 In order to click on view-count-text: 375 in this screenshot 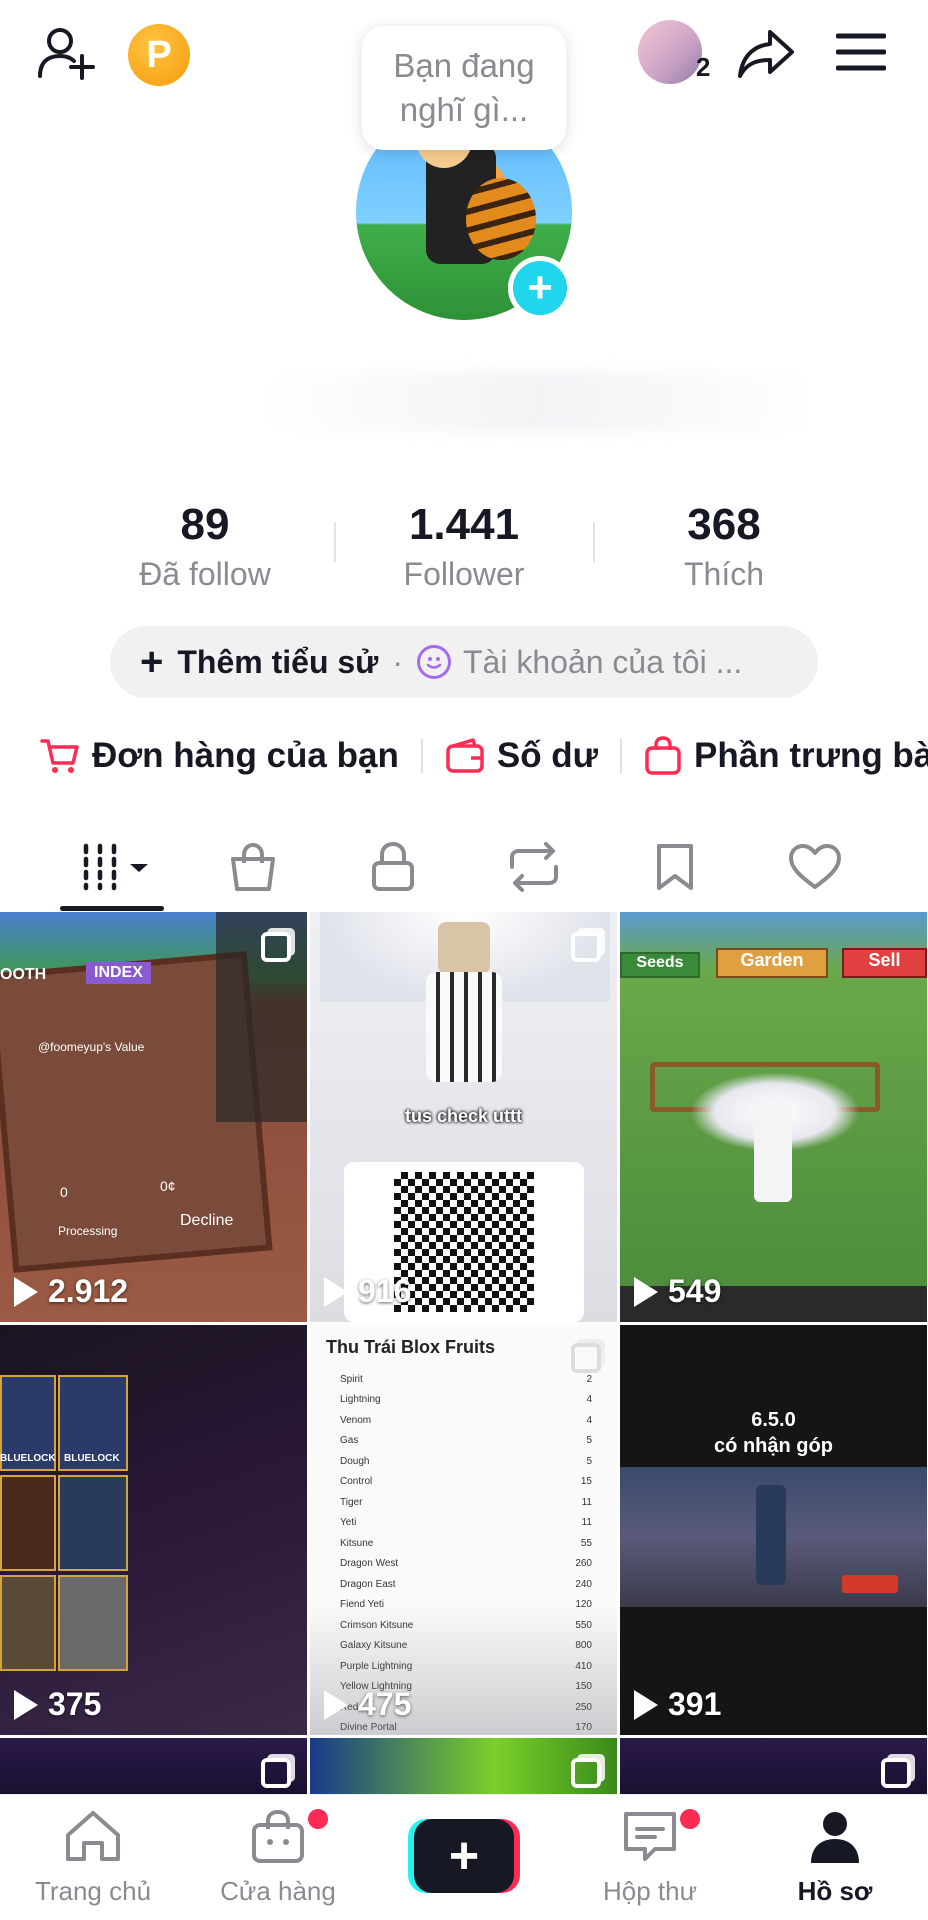, I will do `click(75, 1704)`.